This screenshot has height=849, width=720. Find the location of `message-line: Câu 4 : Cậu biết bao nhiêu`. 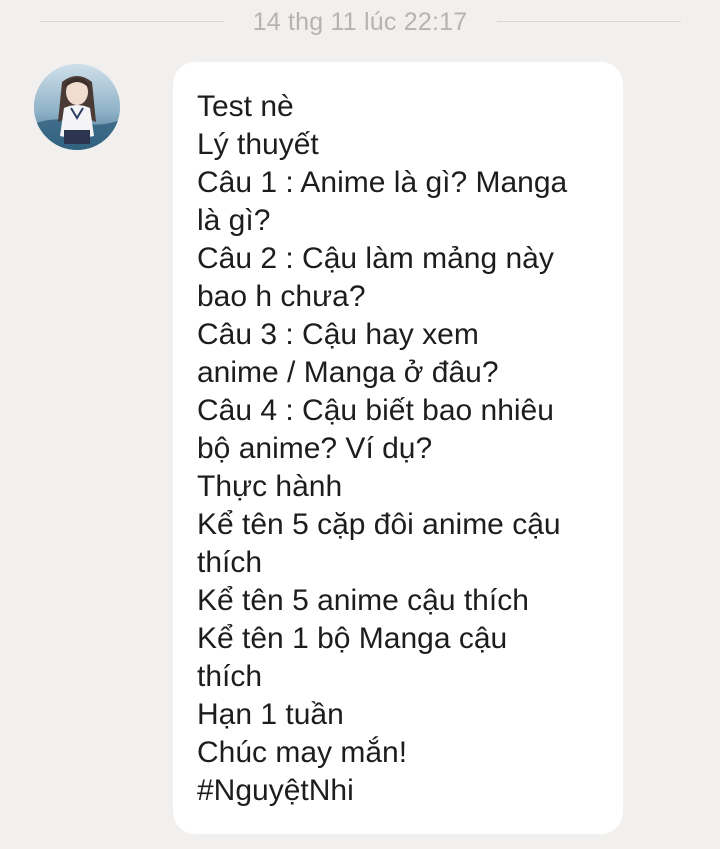

message-line: Câu 4 : Cậu biết bao nhiêu is located at coordinates (375, 410).